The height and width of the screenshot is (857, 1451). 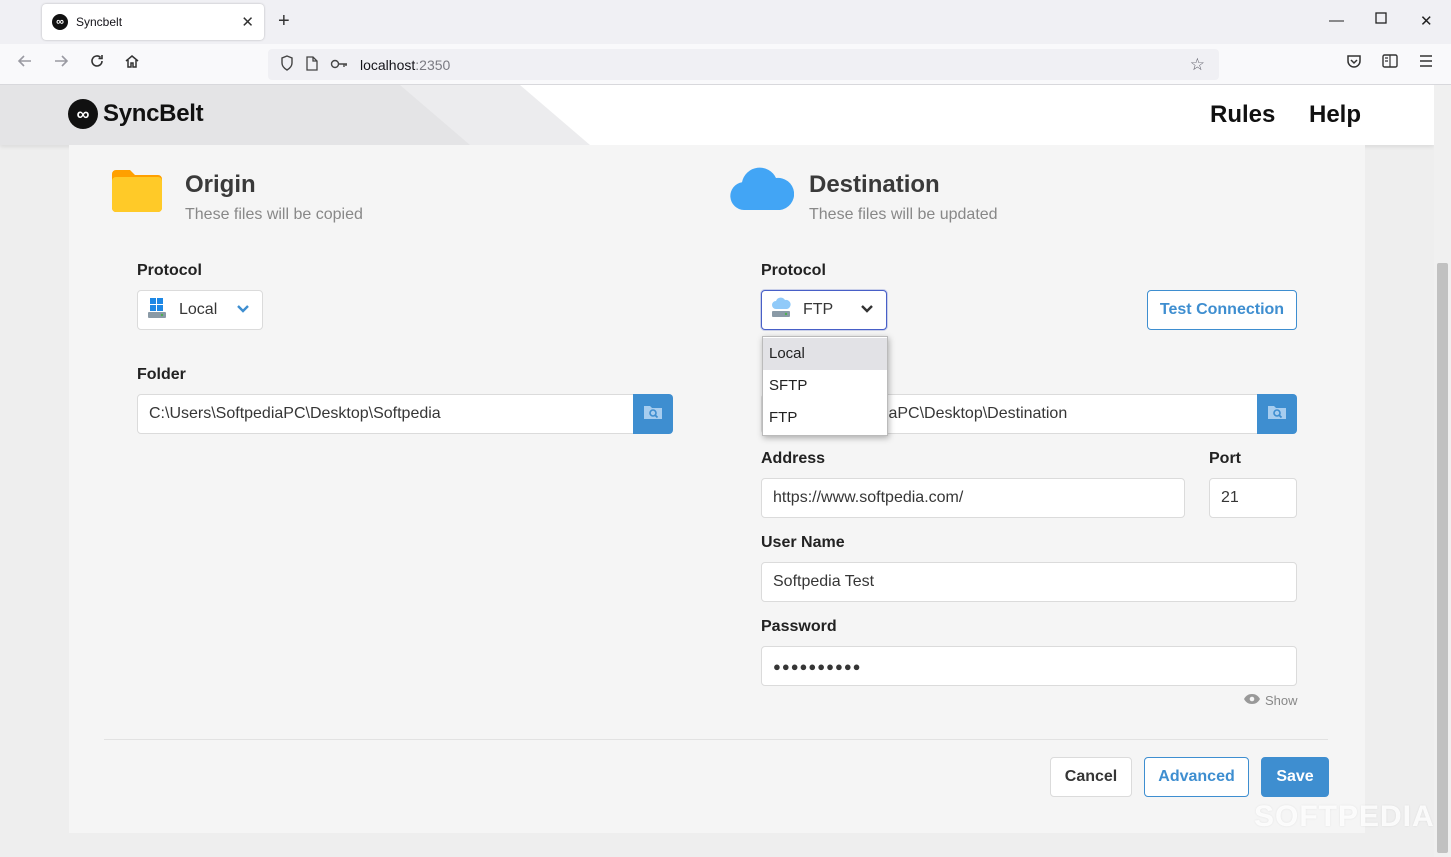 I want to click on page-scrollbar, so click(x=1442, y=471).